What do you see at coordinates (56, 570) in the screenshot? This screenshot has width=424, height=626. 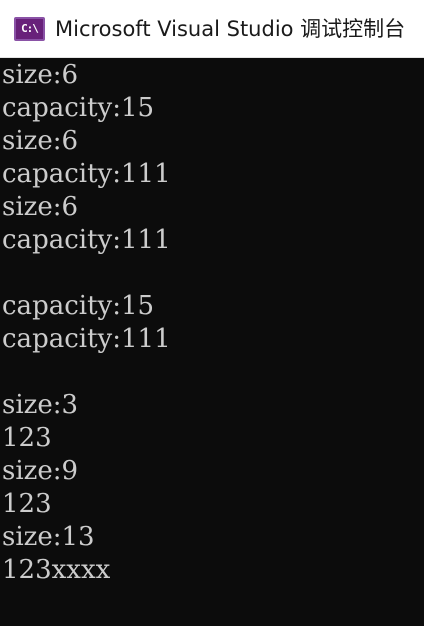 I see `console-line: 123xxxx` at bounding box center [56, 570].